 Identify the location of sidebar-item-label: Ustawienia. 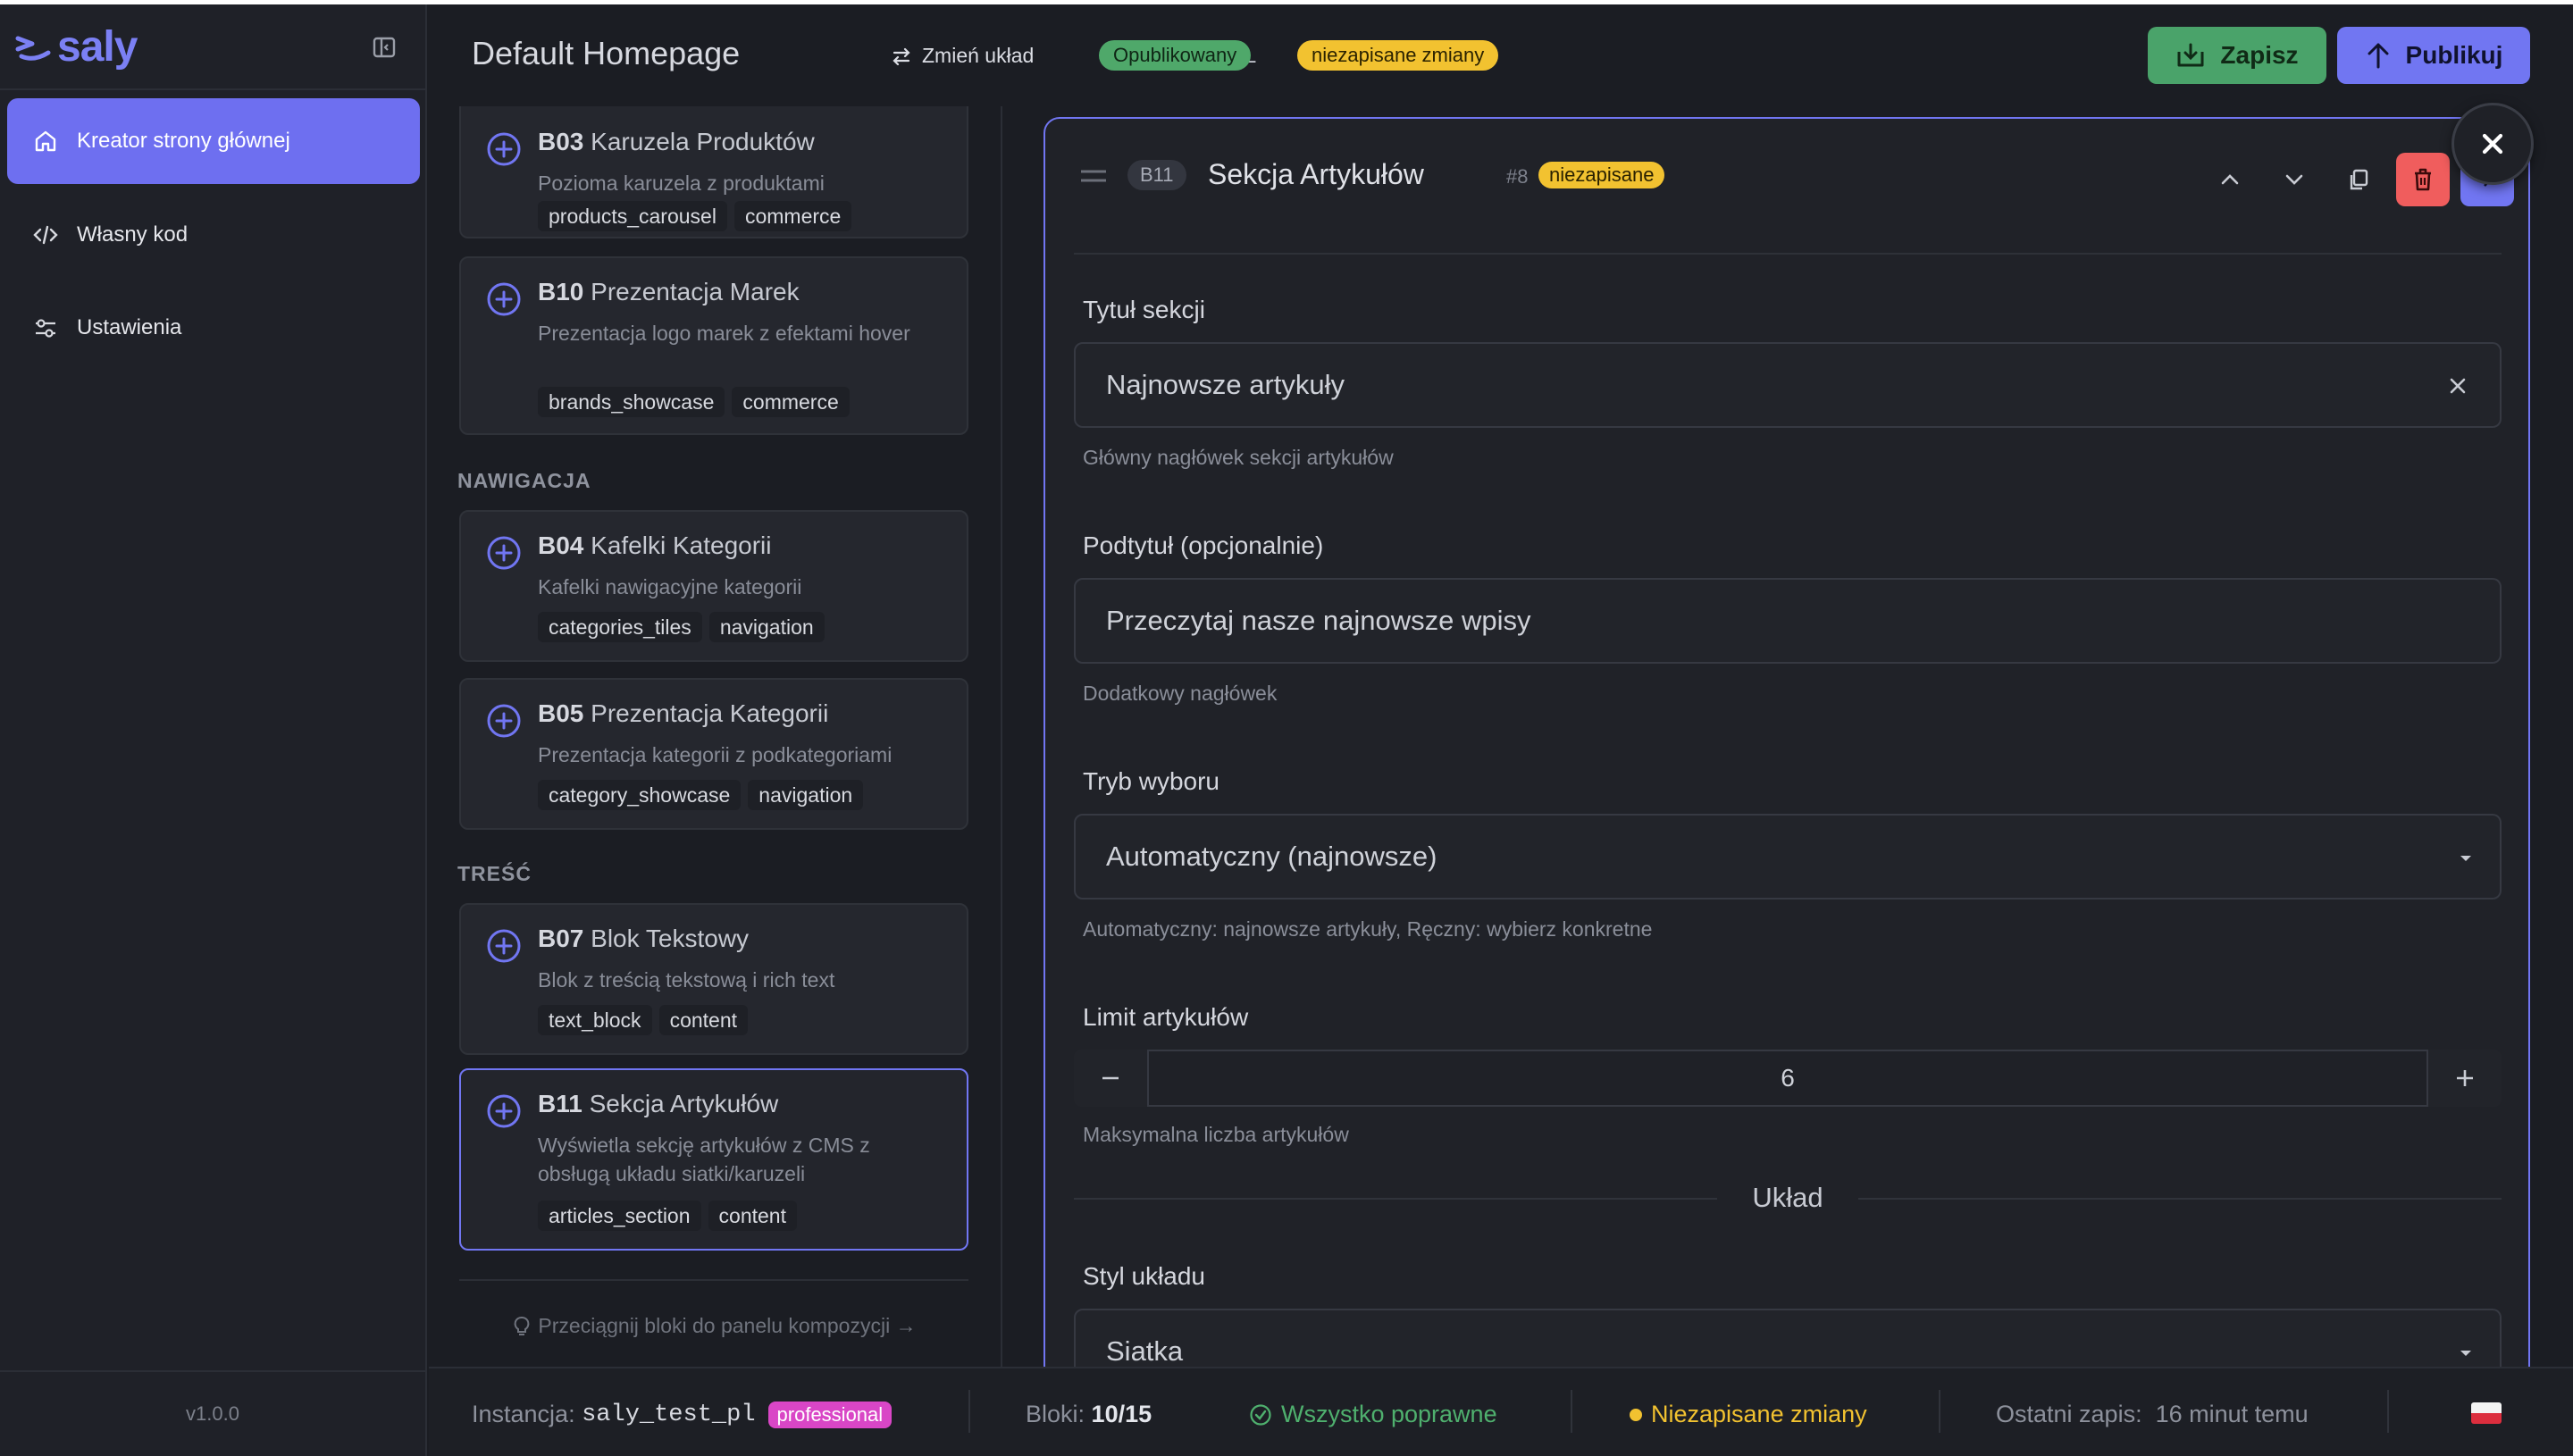
(129, 327).